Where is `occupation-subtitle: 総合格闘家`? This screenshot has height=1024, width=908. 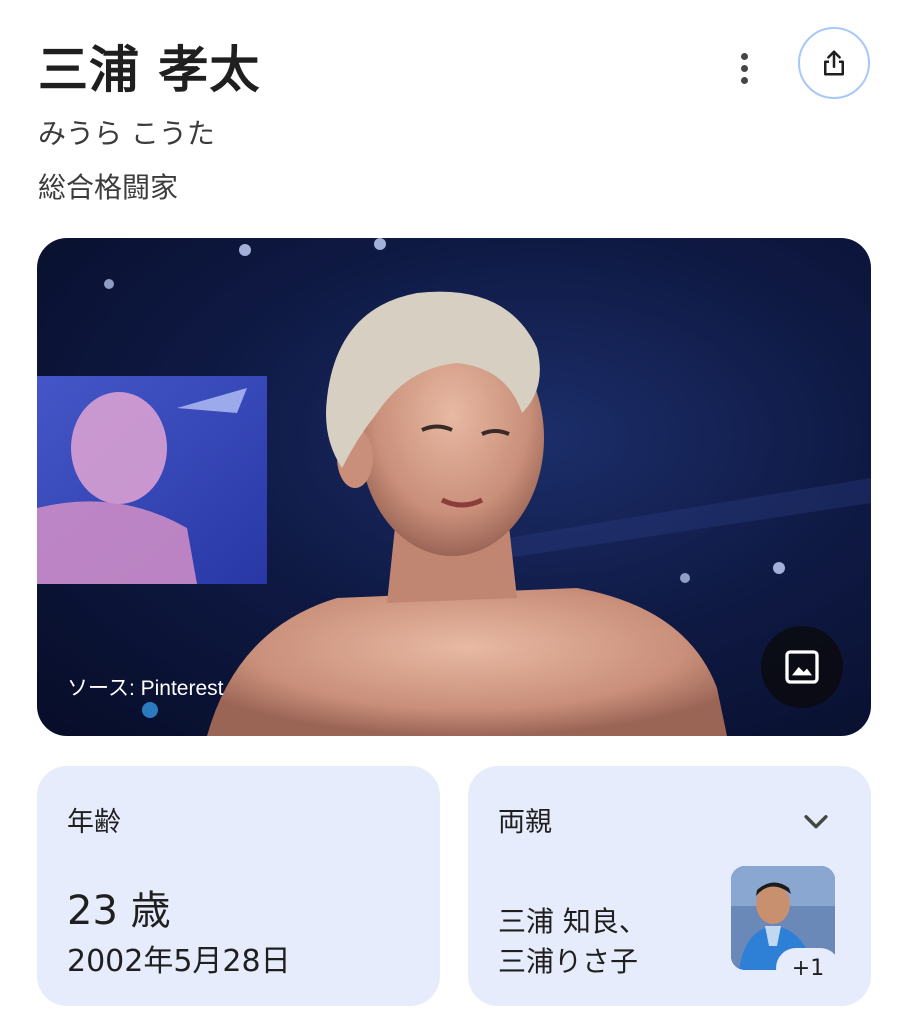
occupation-subtitle: 総合格闘家 is located at coordinates (108, 187).